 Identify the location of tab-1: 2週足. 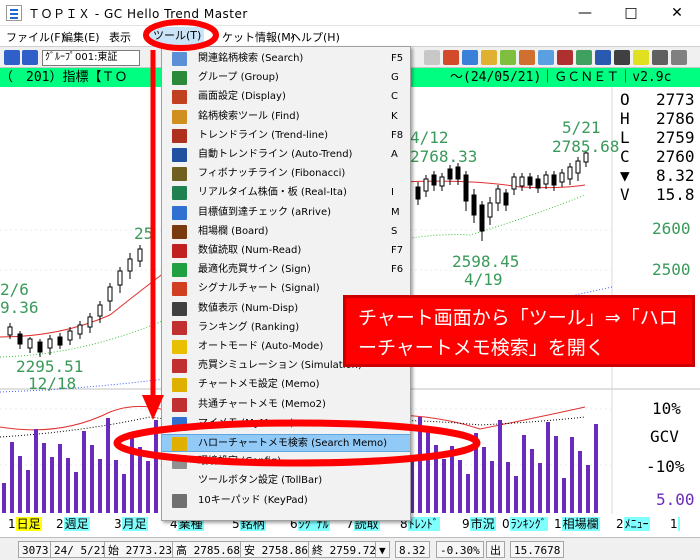
(73, 524).